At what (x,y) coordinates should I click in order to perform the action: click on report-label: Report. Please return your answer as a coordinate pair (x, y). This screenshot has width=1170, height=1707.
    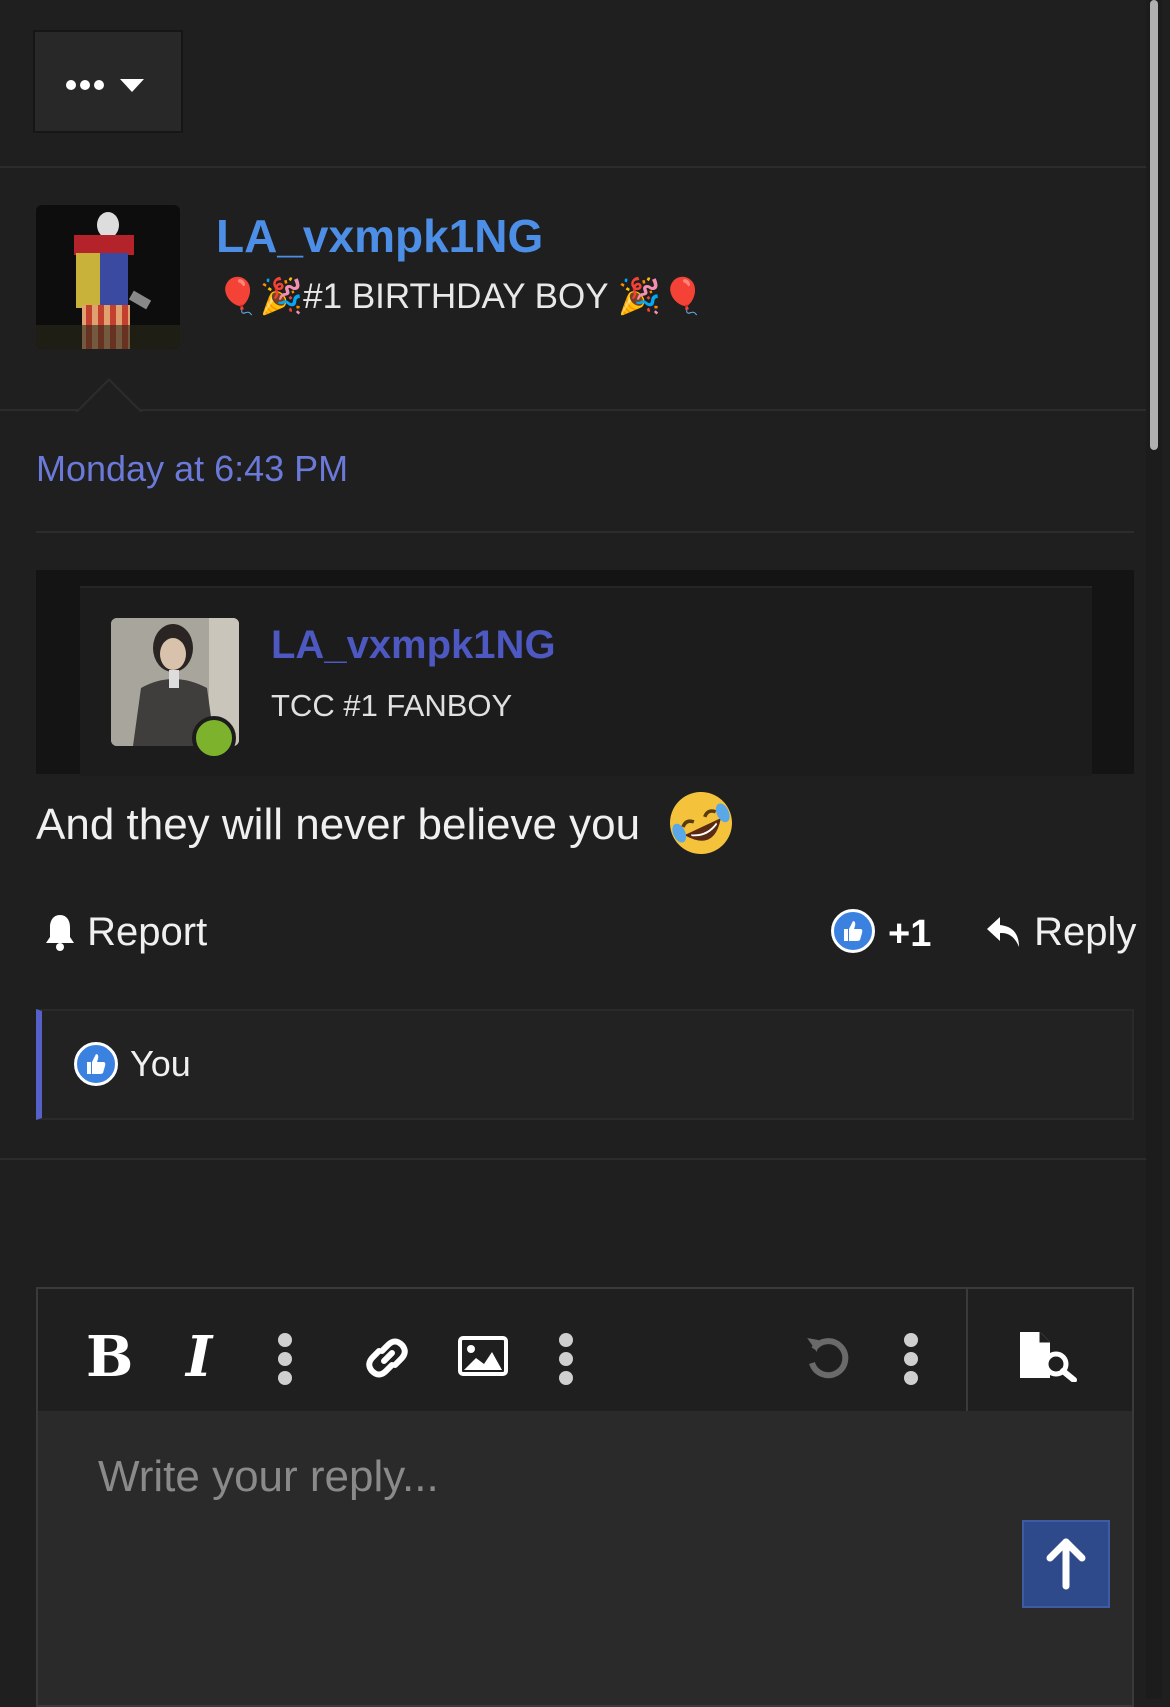
    Looking at the image, I should click on (147, 932).